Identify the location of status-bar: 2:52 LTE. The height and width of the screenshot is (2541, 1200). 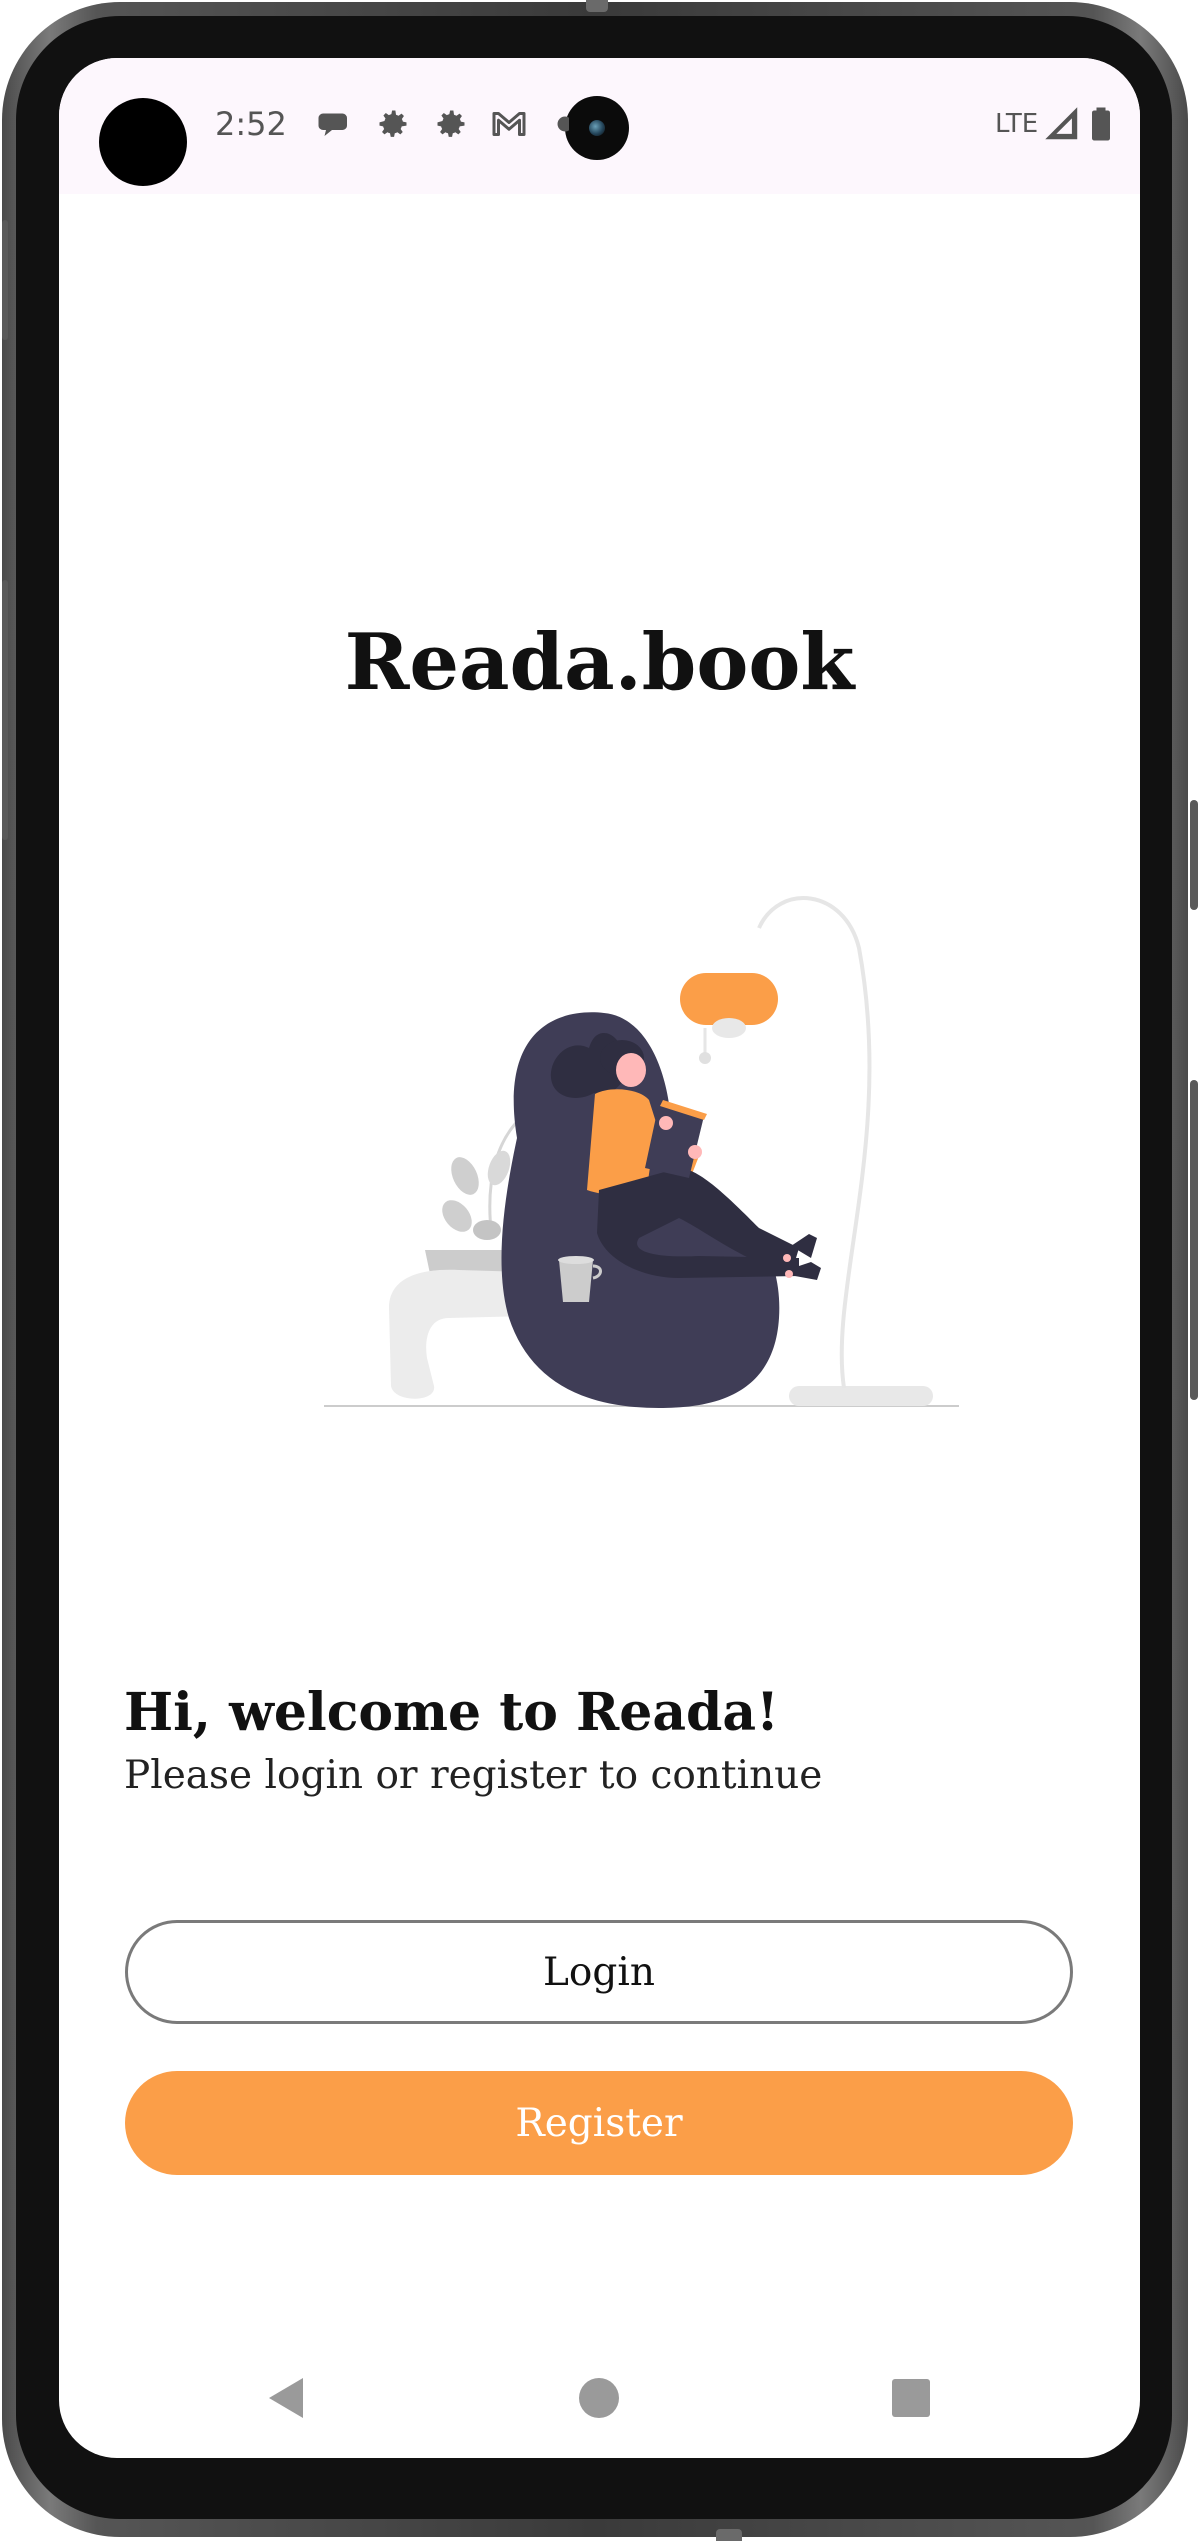
(599, 126).